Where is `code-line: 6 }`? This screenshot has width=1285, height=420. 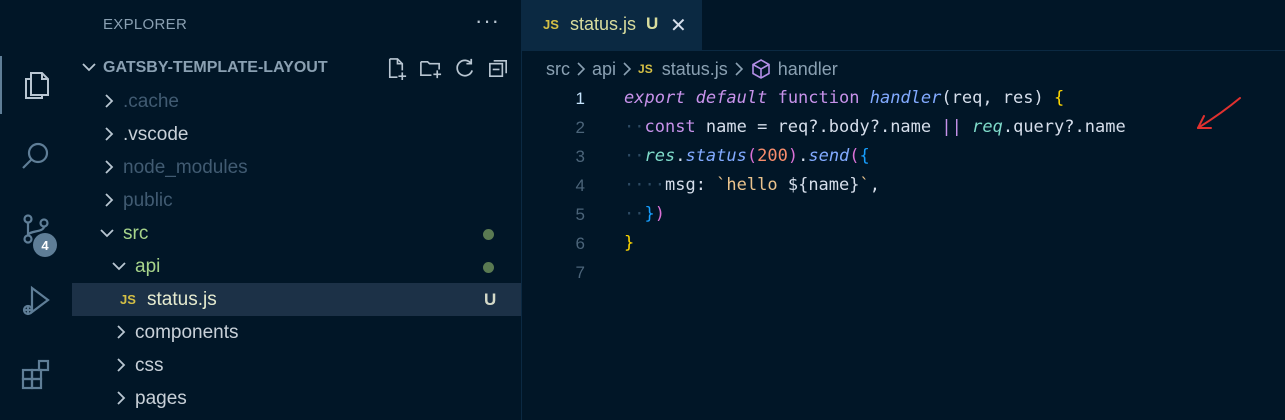 code-line: 6 } is located at coordinates (903, 243).